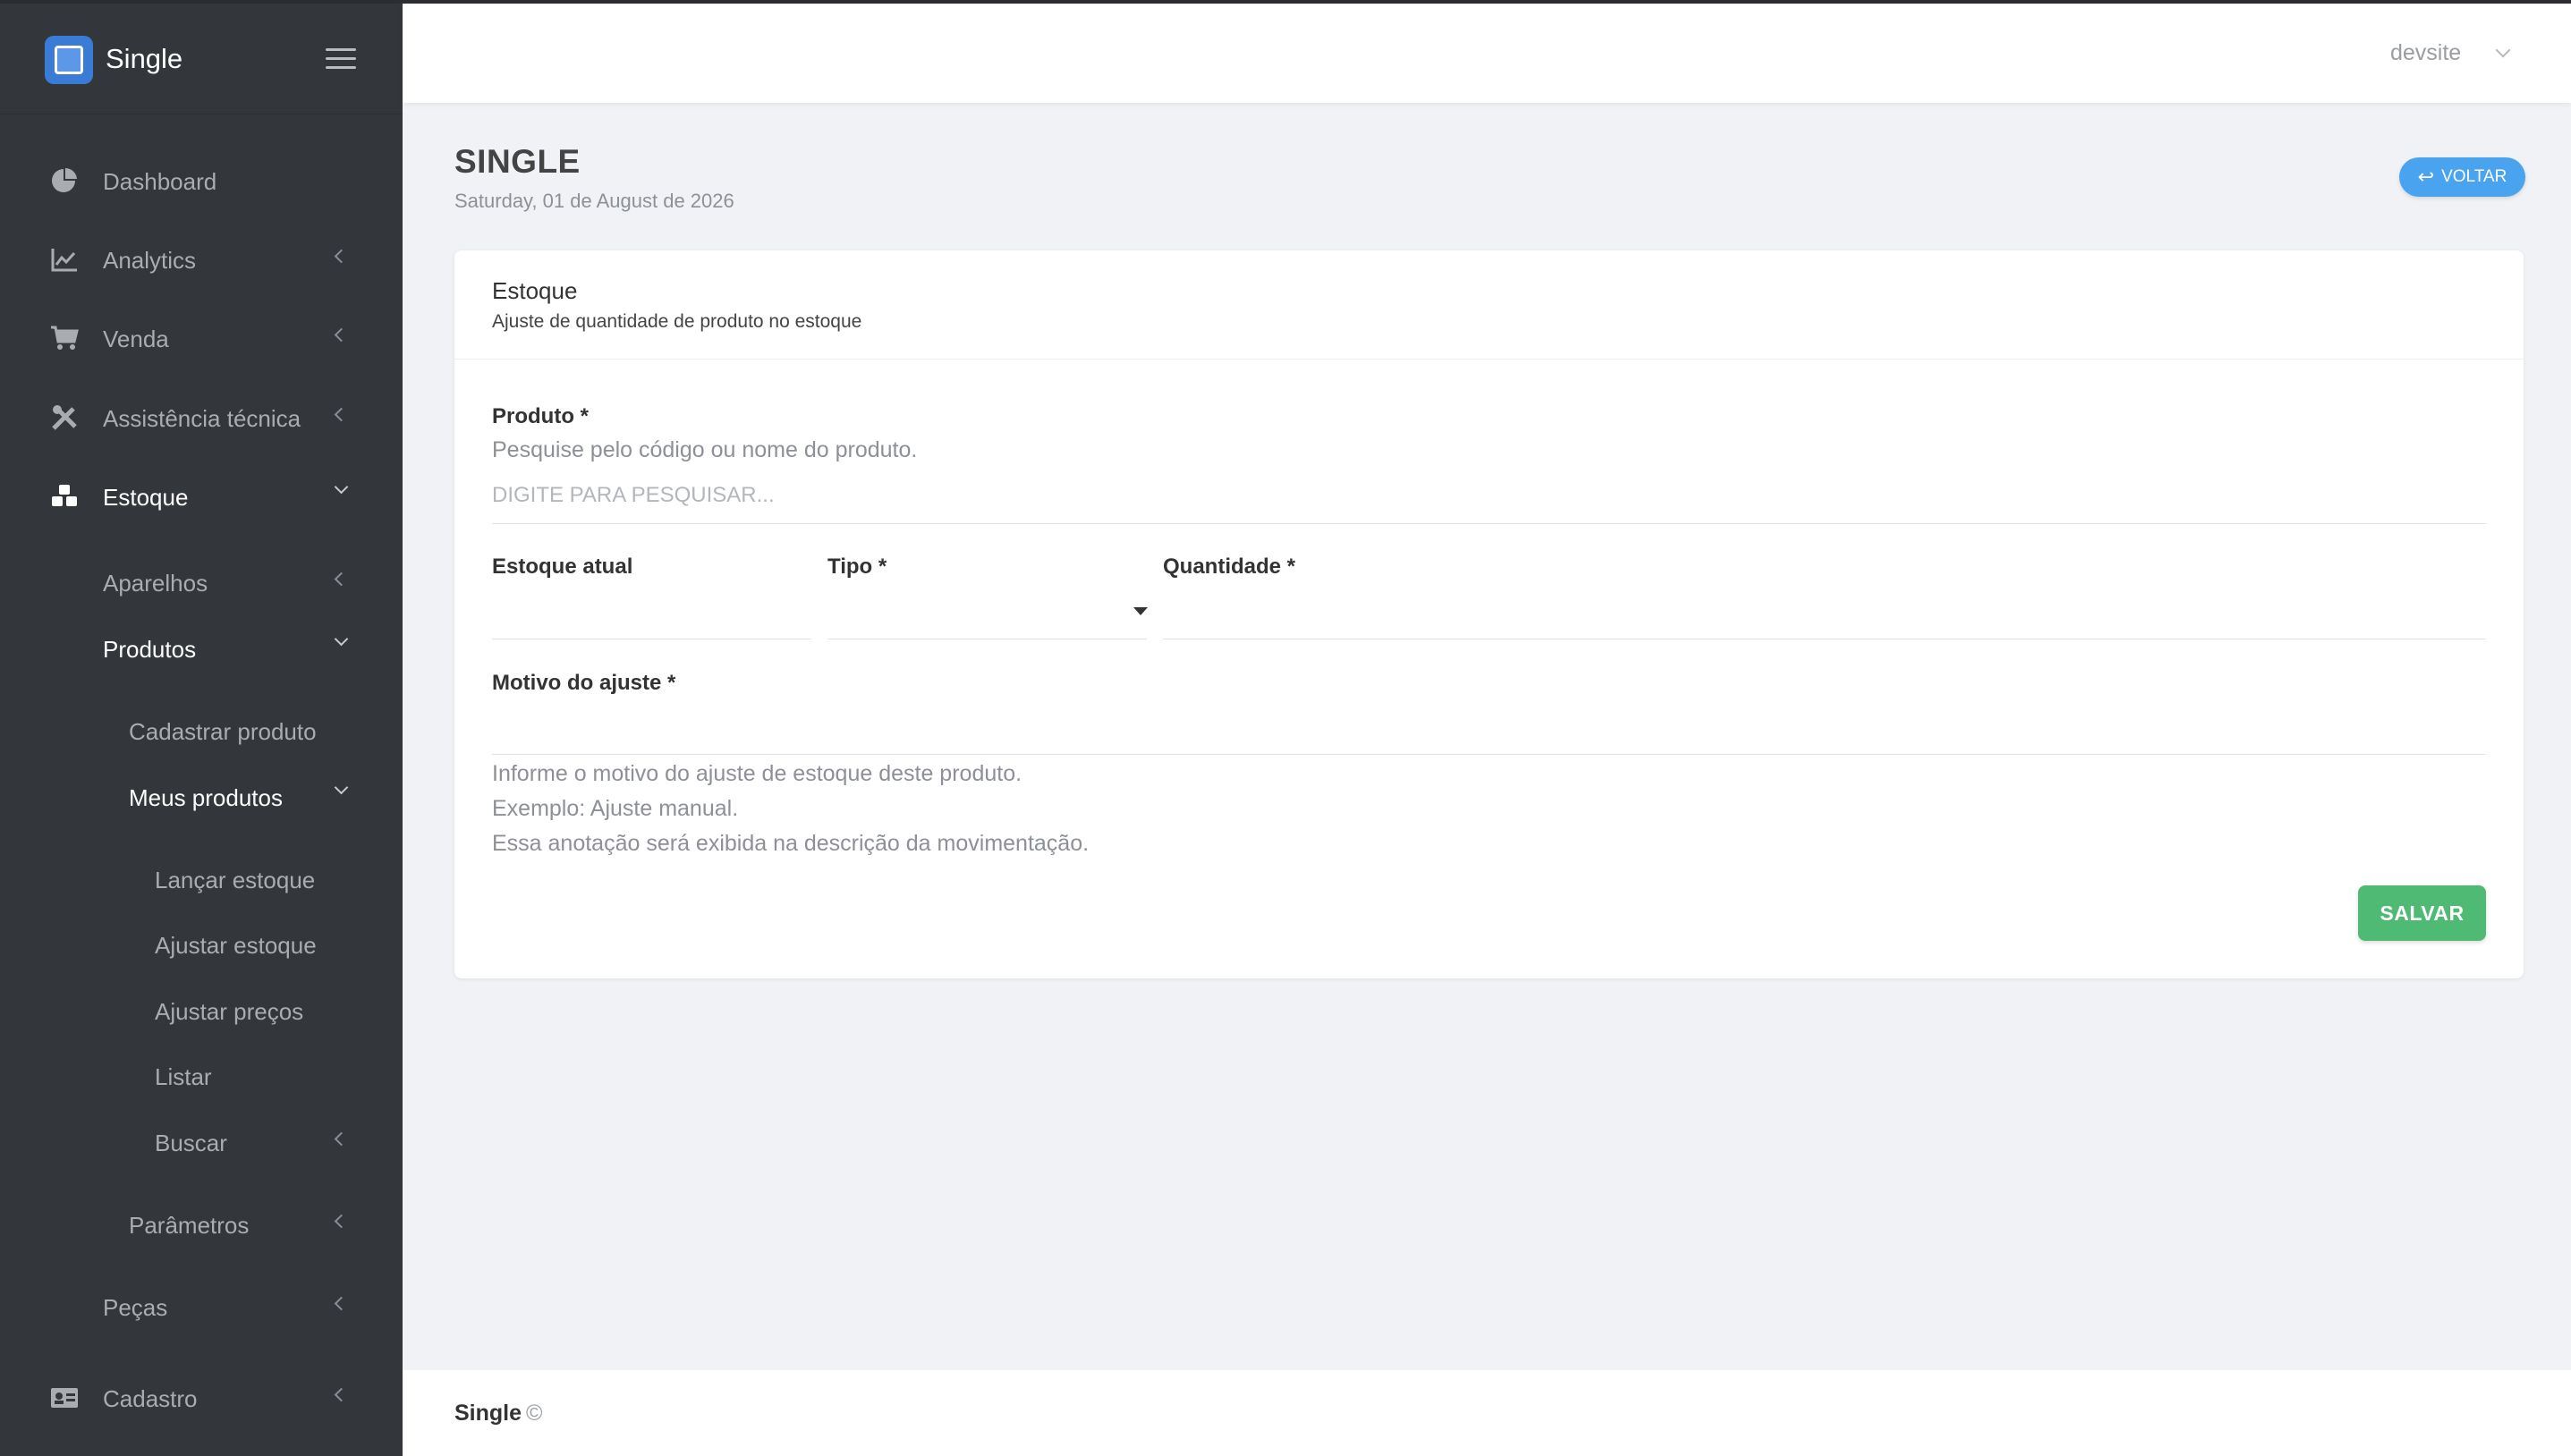 The image size is (2571, 1456). What do you see at coordinates (64, 260) in the screenshot?
I see `line-chart-icon` at bounding box center [64, 260].